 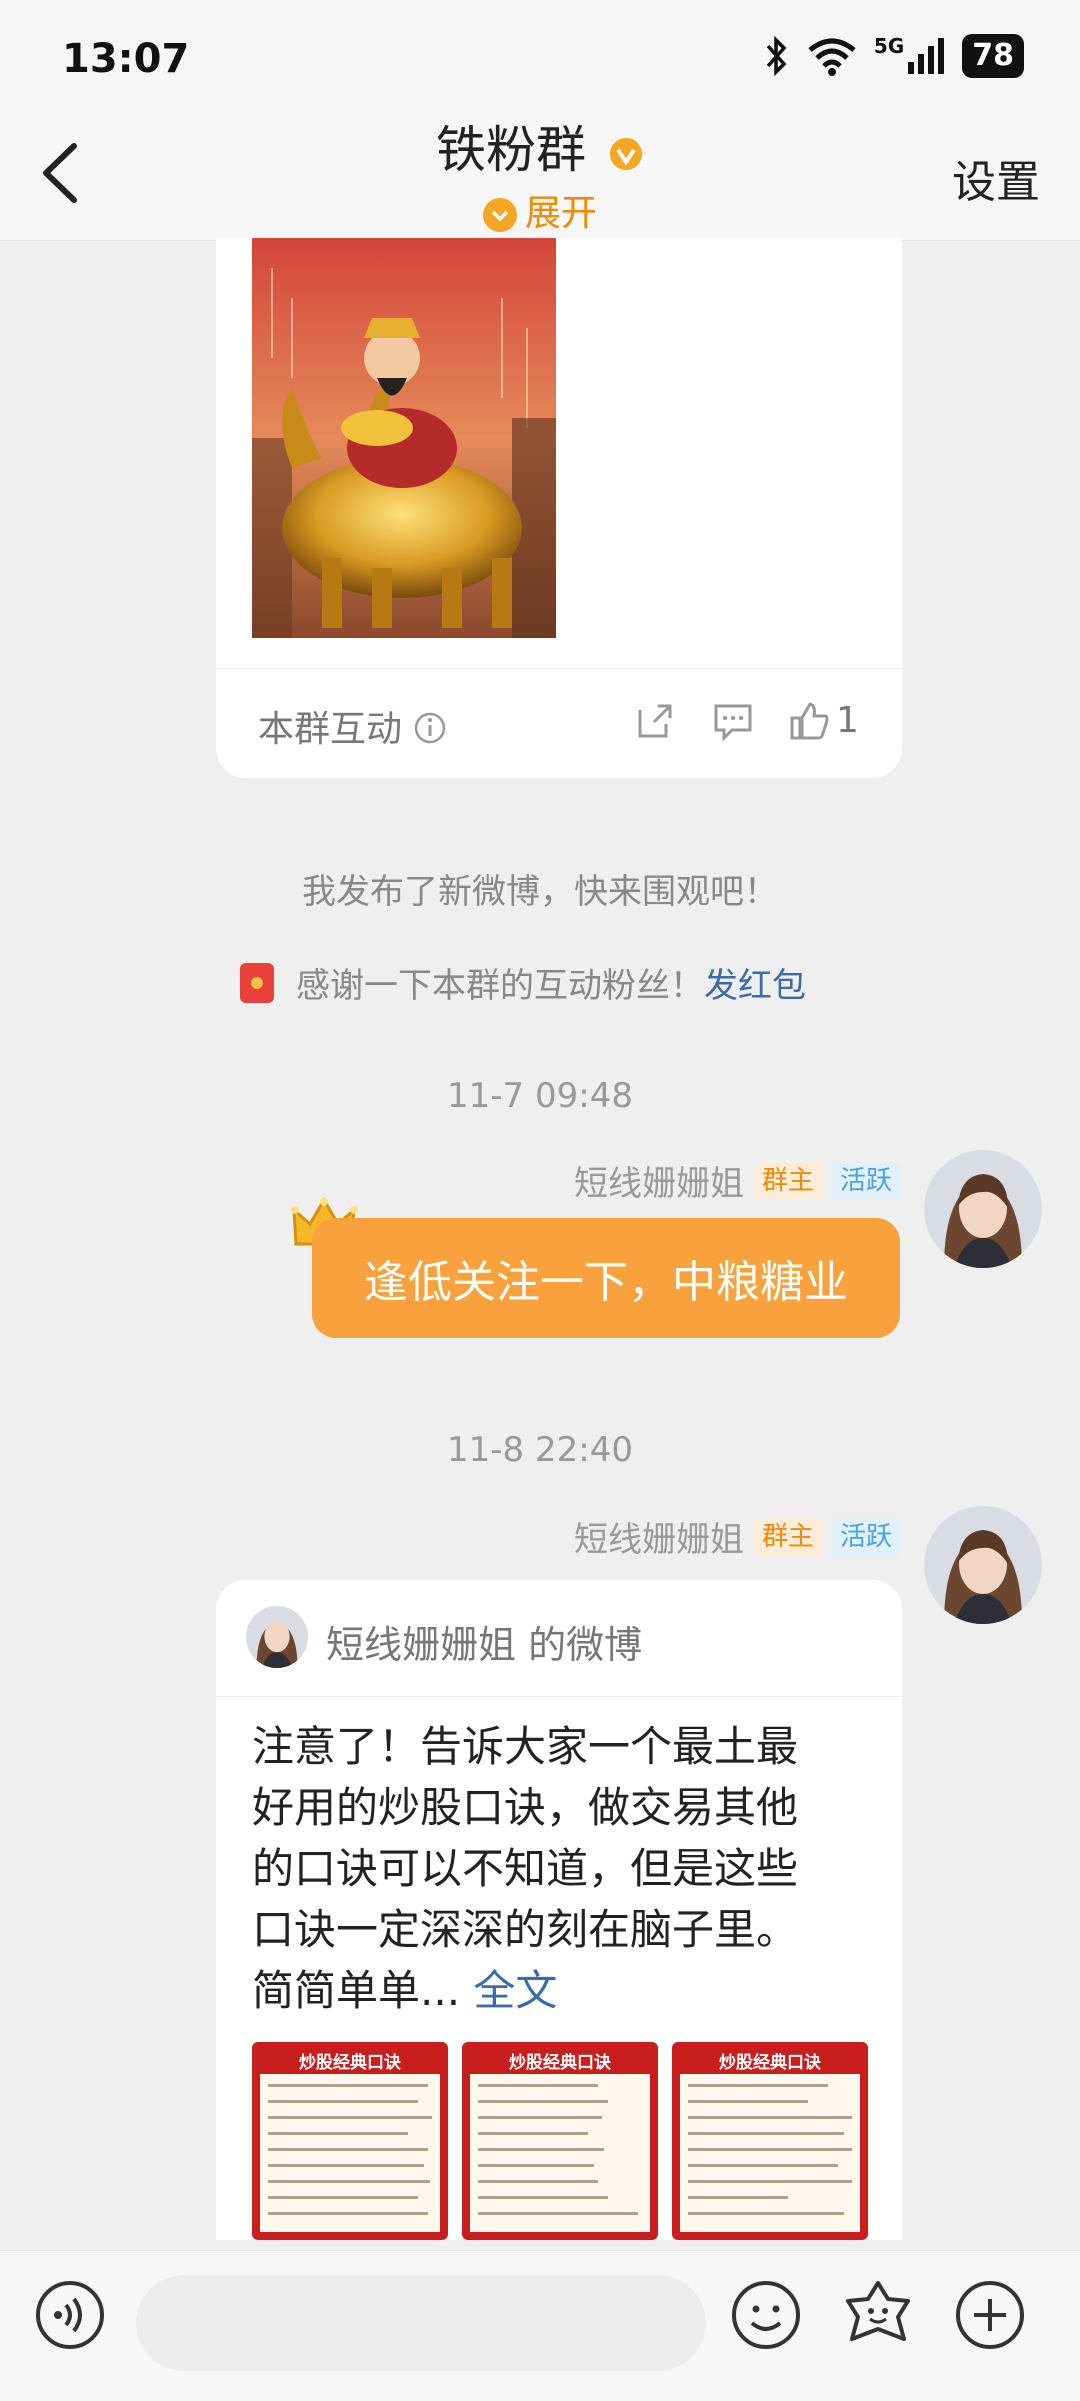 What do you see at coordinates (847, 720) in the screenshot?
I see `like-count: 1` at bounding box center [847, 720].